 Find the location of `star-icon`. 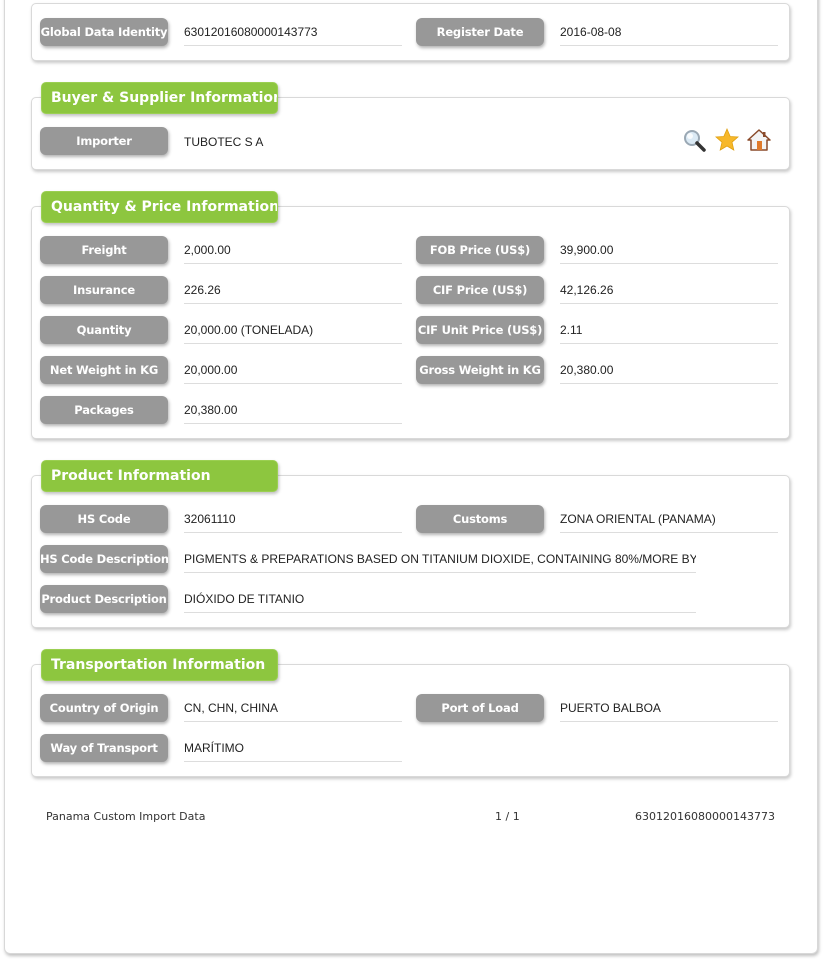

star-icon is located at coordinates (727, 140).